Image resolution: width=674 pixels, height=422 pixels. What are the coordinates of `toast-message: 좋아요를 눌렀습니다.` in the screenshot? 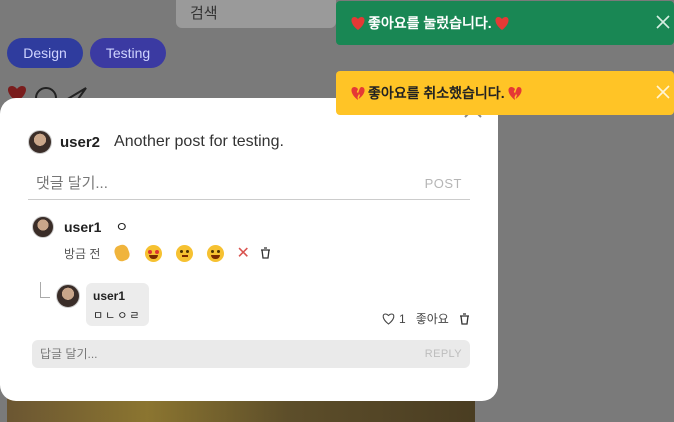 It's located at (430, 23).